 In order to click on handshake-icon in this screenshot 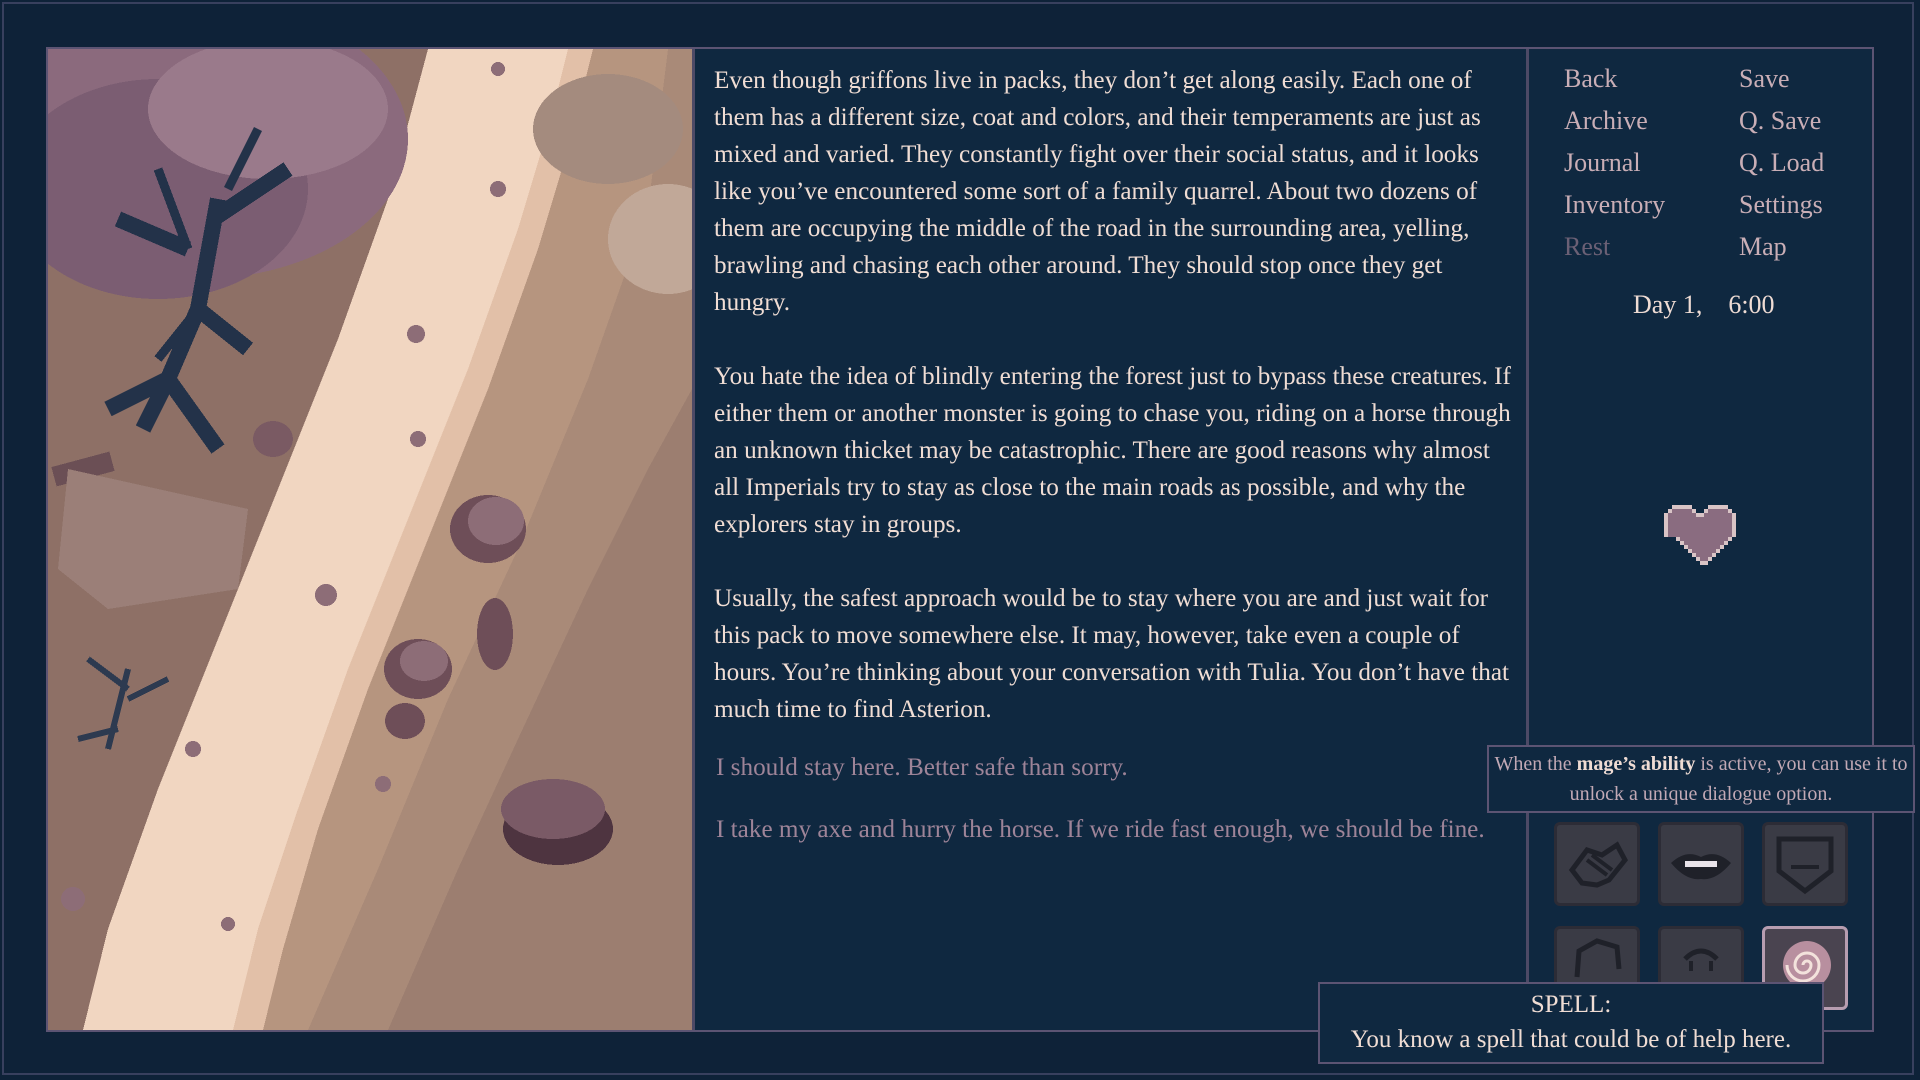, I will do `click(1597, 864)`.